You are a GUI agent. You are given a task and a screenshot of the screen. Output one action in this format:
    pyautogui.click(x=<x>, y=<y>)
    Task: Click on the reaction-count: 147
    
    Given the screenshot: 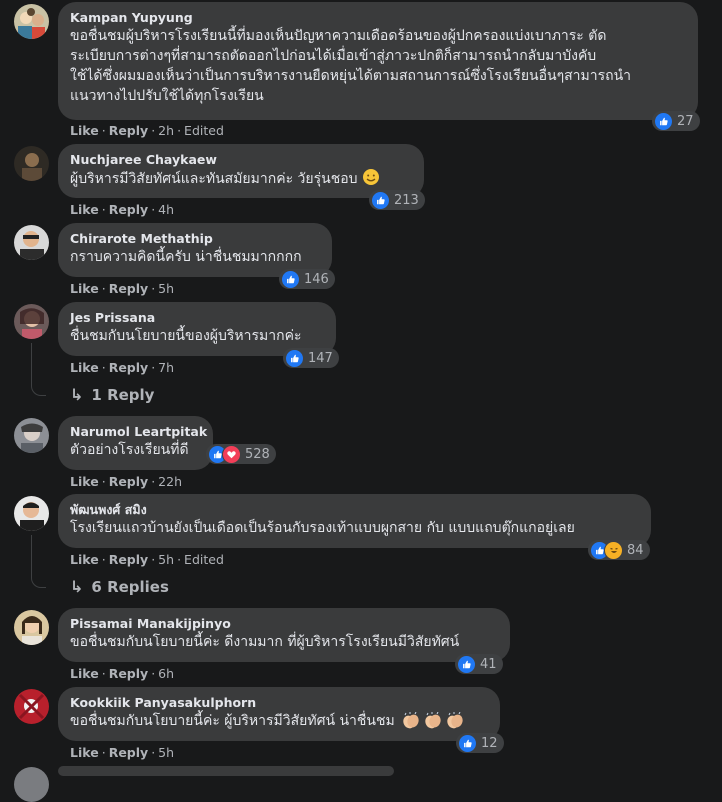 What is the action you would take?
    pyautogui.click(x=320, y=358)
    